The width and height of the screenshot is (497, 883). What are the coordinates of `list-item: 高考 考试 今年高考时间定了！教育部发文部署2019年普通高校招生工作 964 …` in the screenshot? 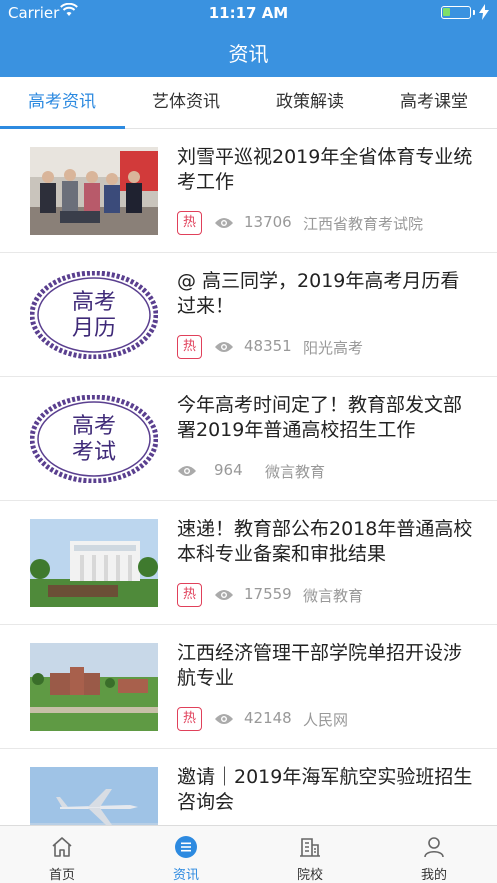 It's located at (248, 439).